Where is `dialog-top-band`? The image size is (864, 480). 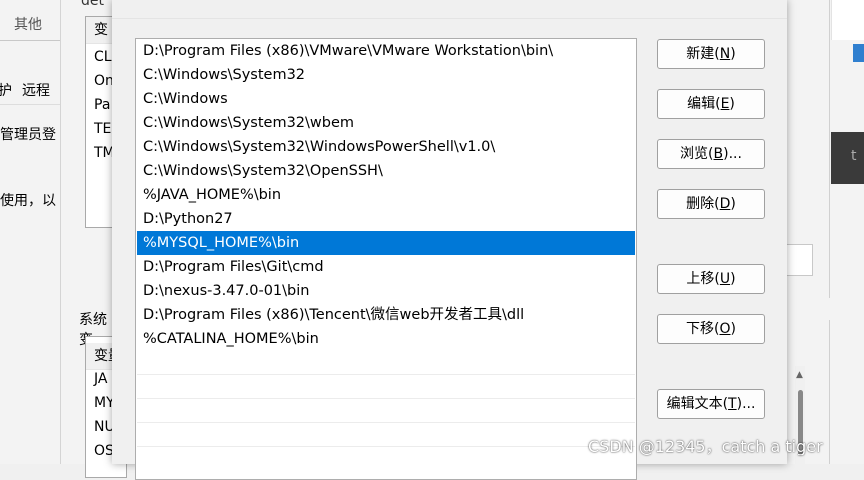
dialog-top-band is located at coordinates (449, 9).